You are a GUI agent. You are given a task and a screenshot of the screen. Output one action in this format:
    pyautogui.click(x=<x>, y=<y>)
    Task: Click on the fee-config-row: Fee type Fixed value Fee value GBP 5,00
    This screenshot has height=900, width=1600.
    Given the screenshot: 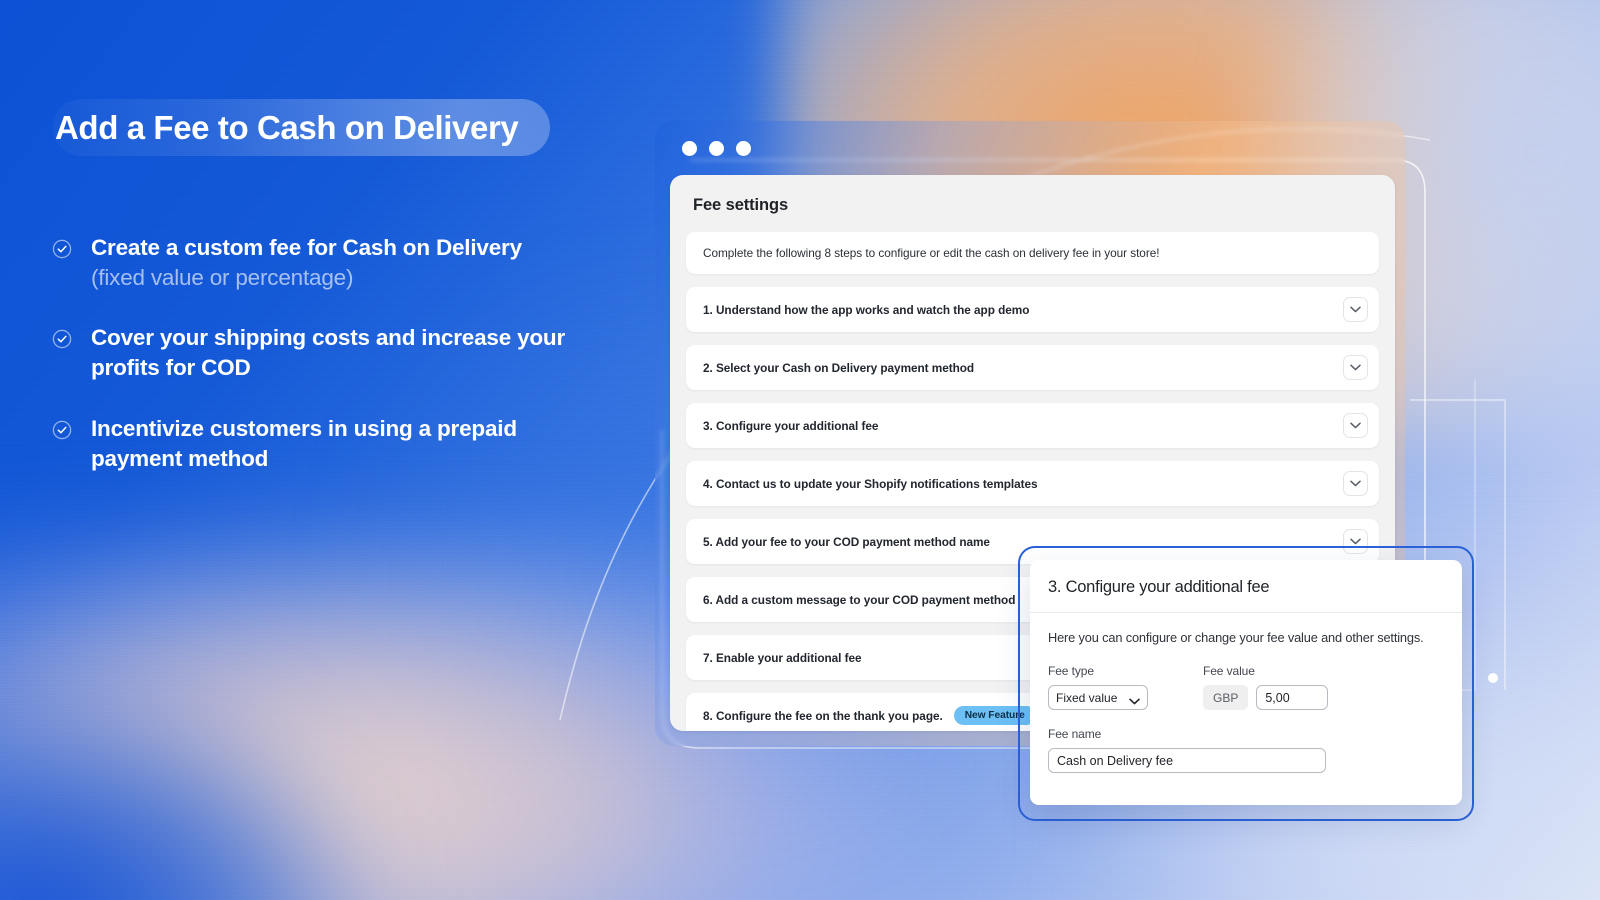 What is the action you would take?
    pyautogui.click(x=1246, y=687)
    